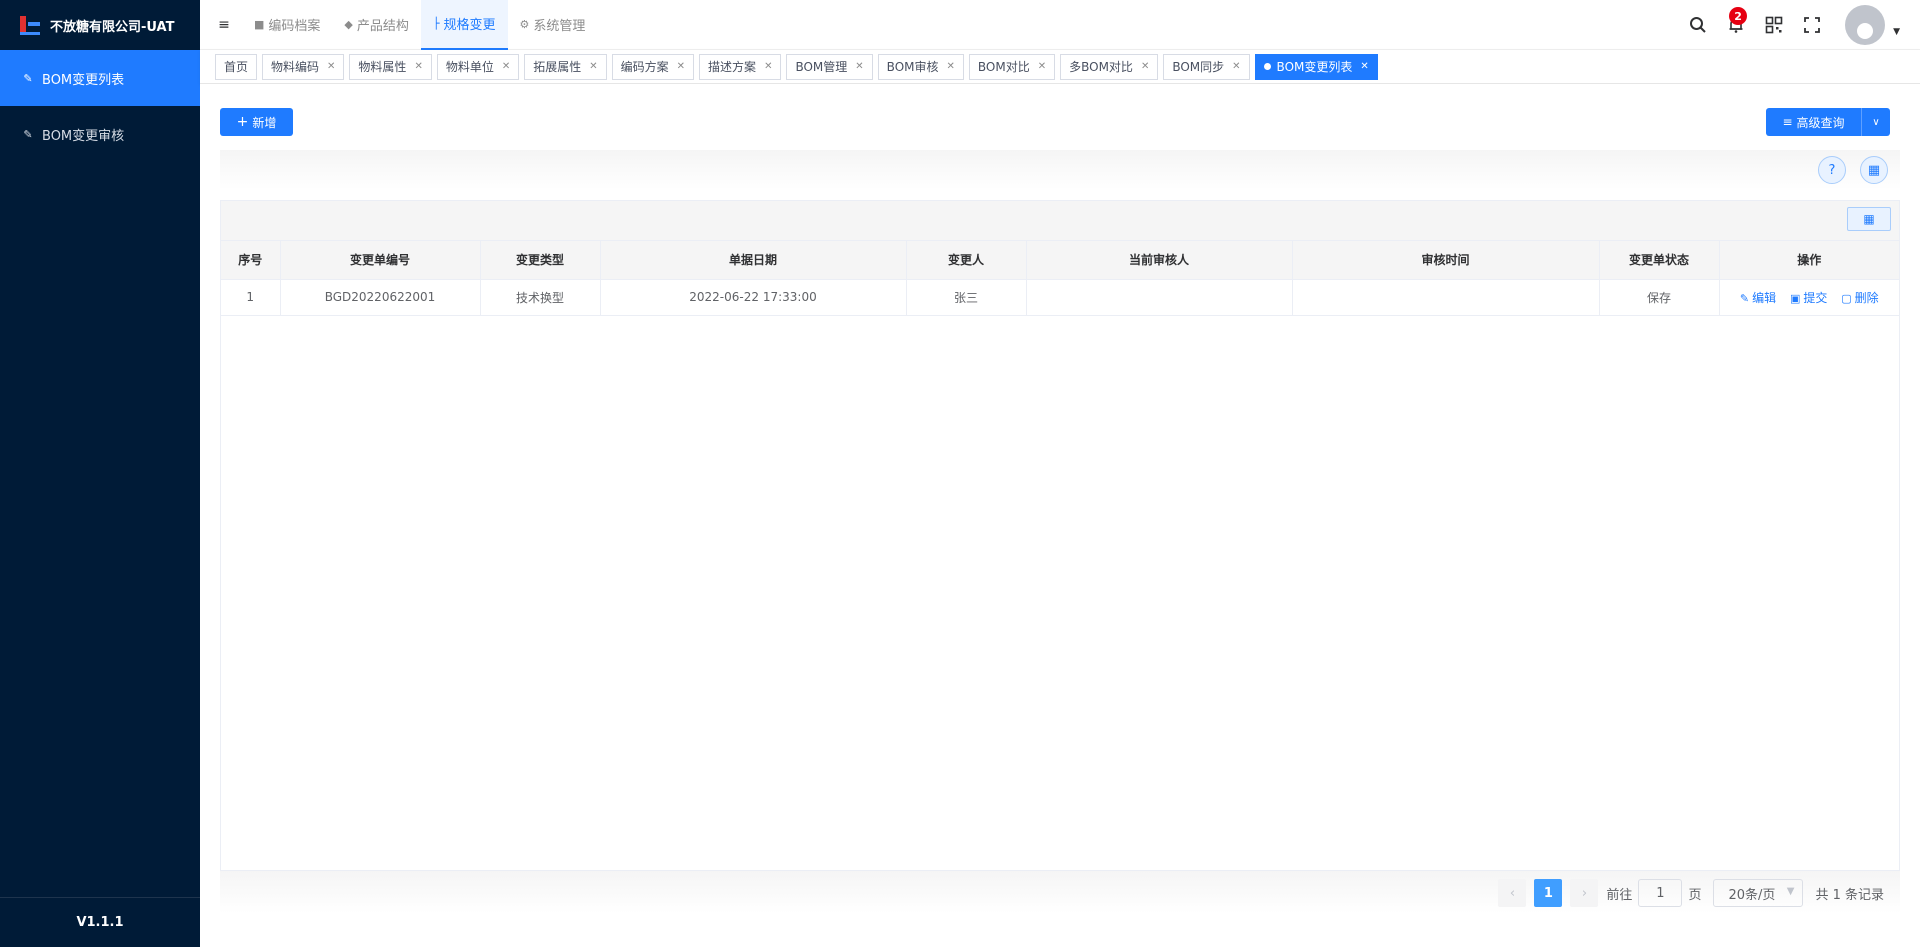 Image resolution: width=1920 pixels, height=947 pixels. What do you see at coordinates (28, 134) in the screenshot?
I see `edit-doc-icon: ✎` at bounding box center [28, 134].